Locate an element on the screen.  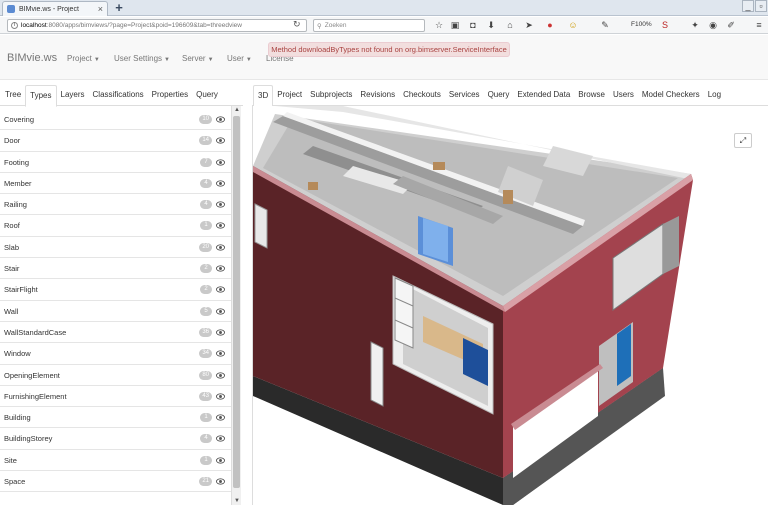
type-count-badge: 34 is located at coordinates (205, 354).